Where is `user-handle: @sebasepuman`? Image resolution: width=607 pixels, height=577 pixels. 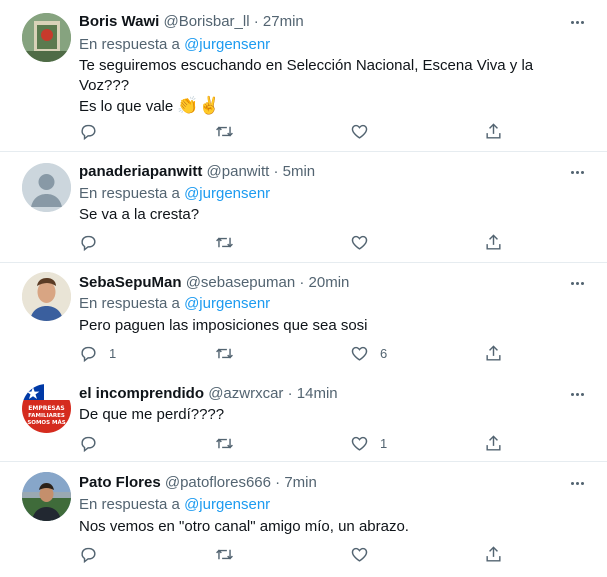 user-handle: @sebasepuman is located at coordinates (240, 282).